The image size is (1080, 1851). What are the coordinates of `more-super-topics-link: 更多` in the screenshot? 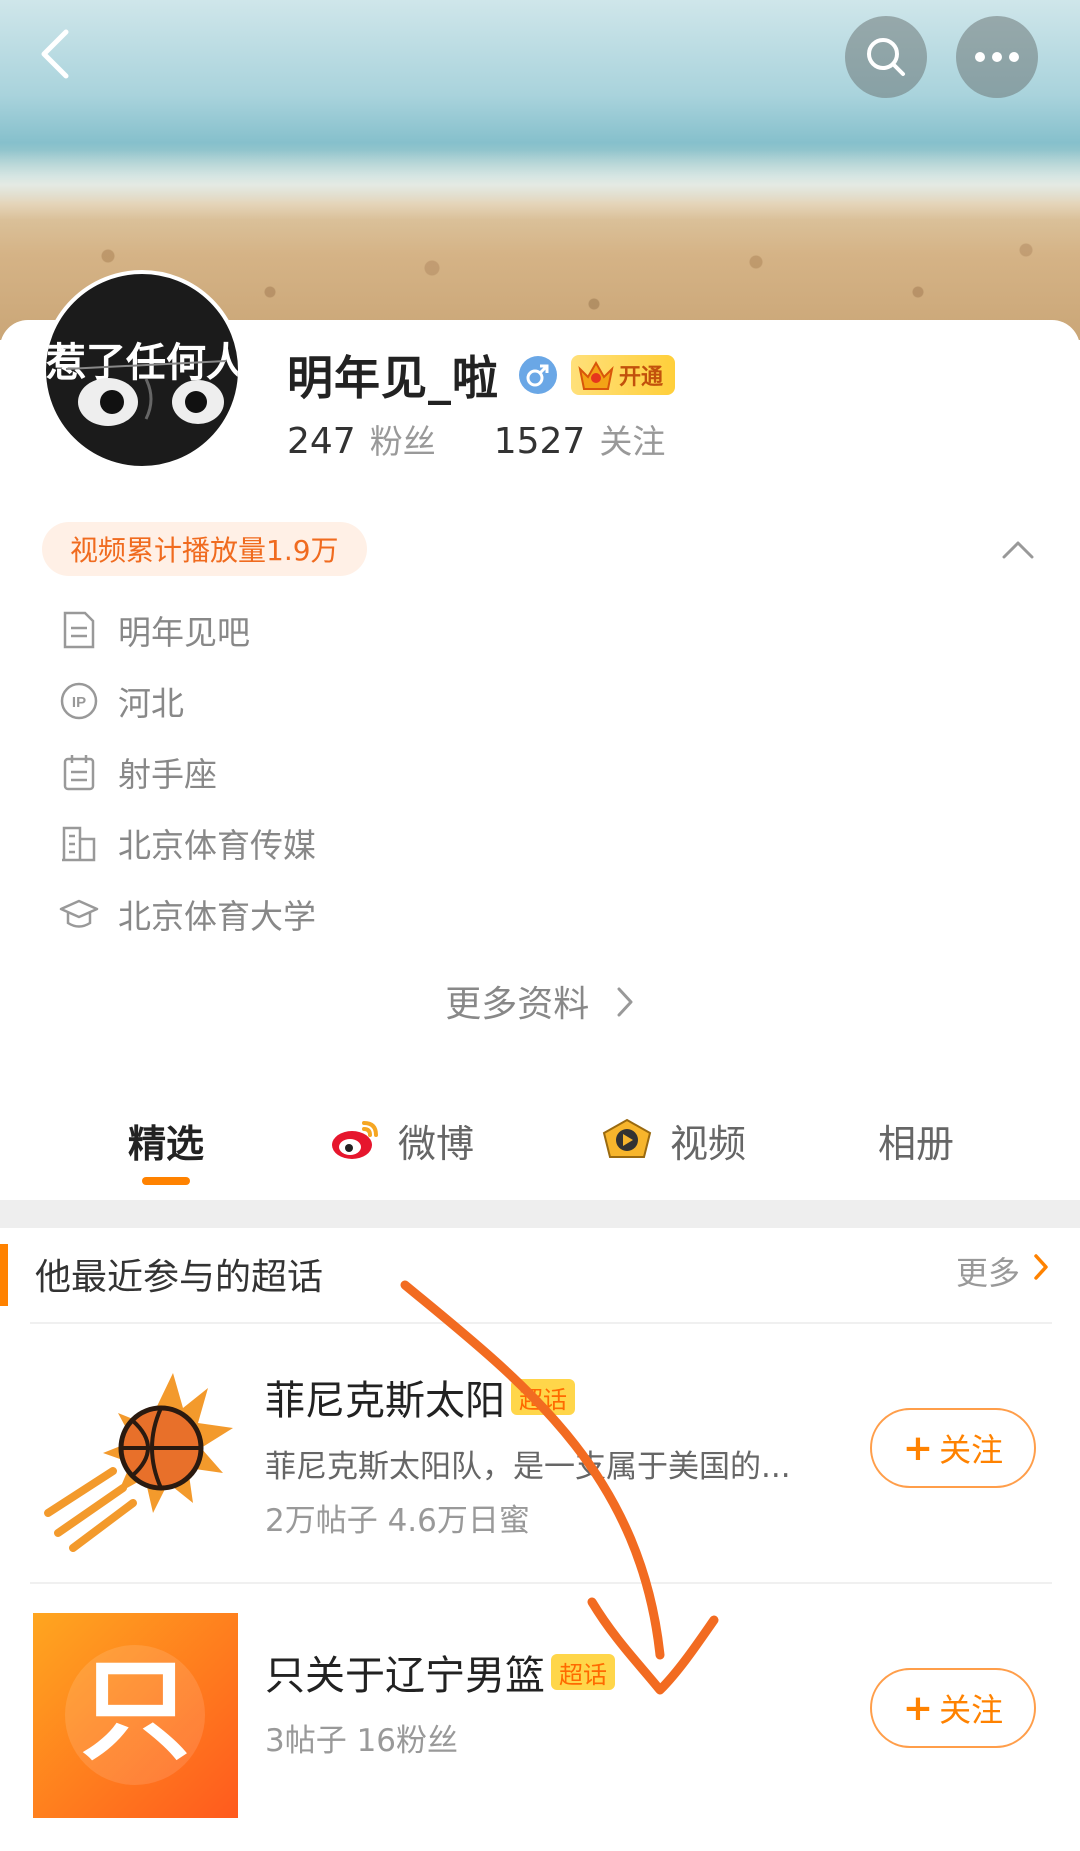 It's located at (1003, 1271).